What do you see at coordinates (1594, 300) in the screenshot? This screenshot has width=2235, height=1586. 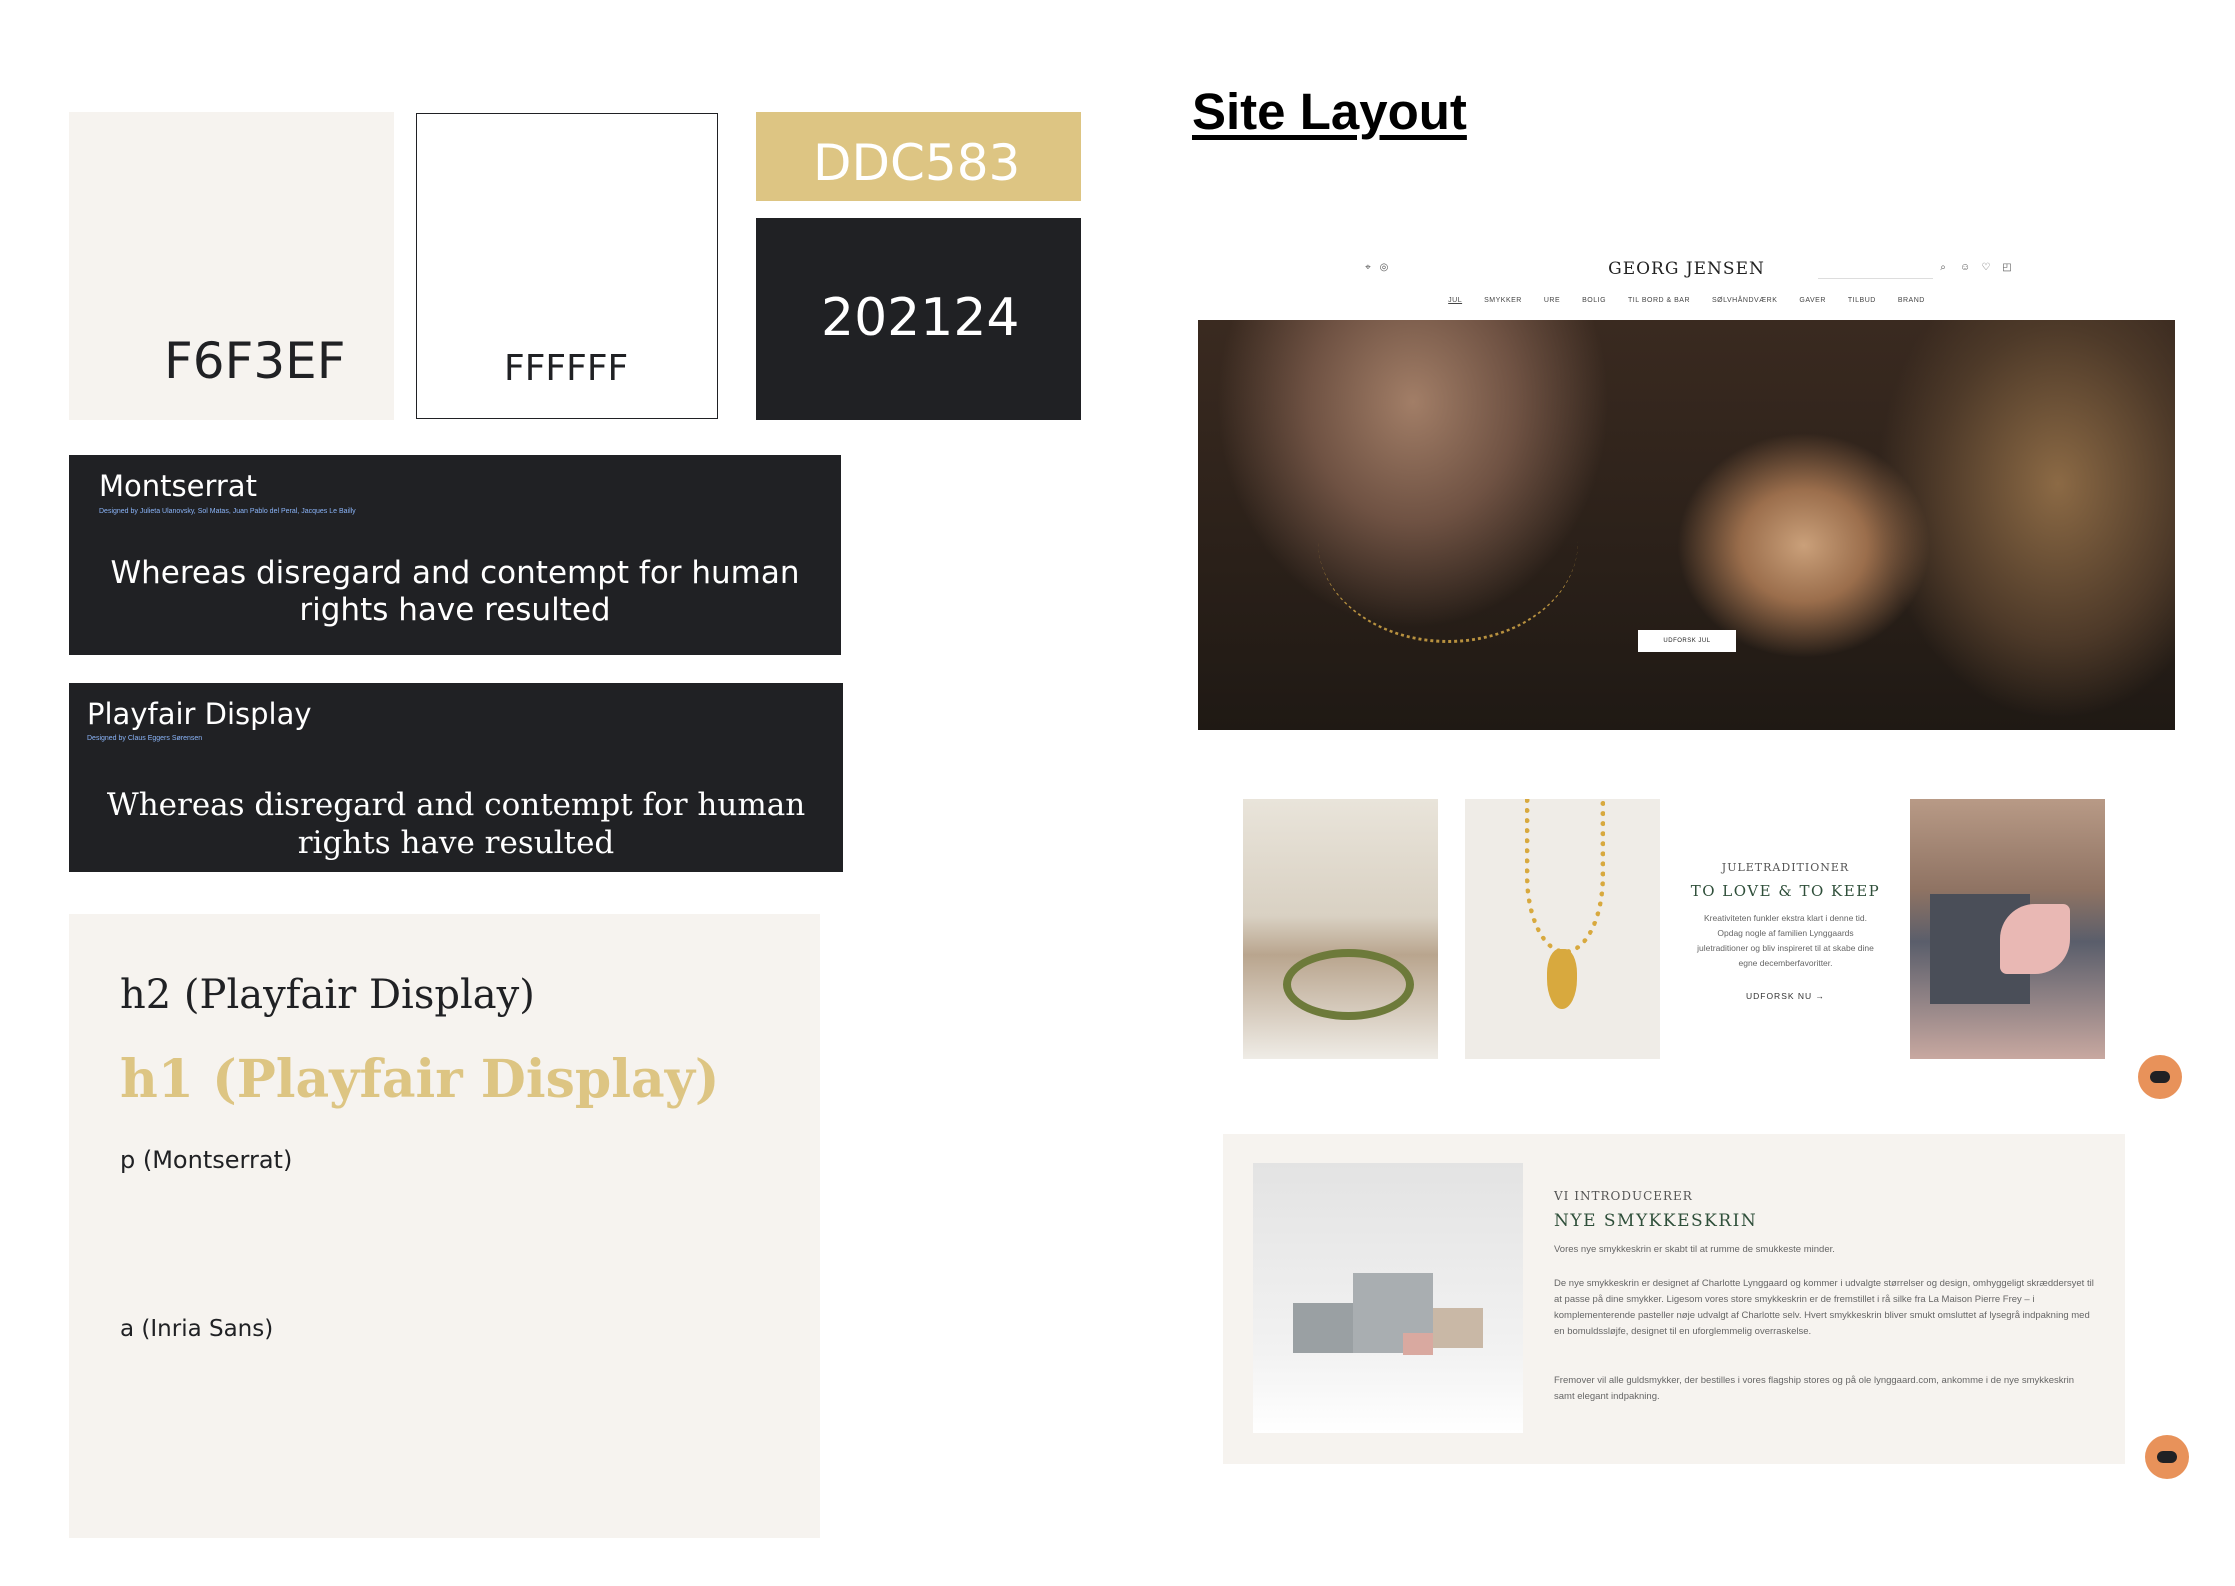 I see `nav-item-bolig: BOLIG` at bounding box center [1594, 300].